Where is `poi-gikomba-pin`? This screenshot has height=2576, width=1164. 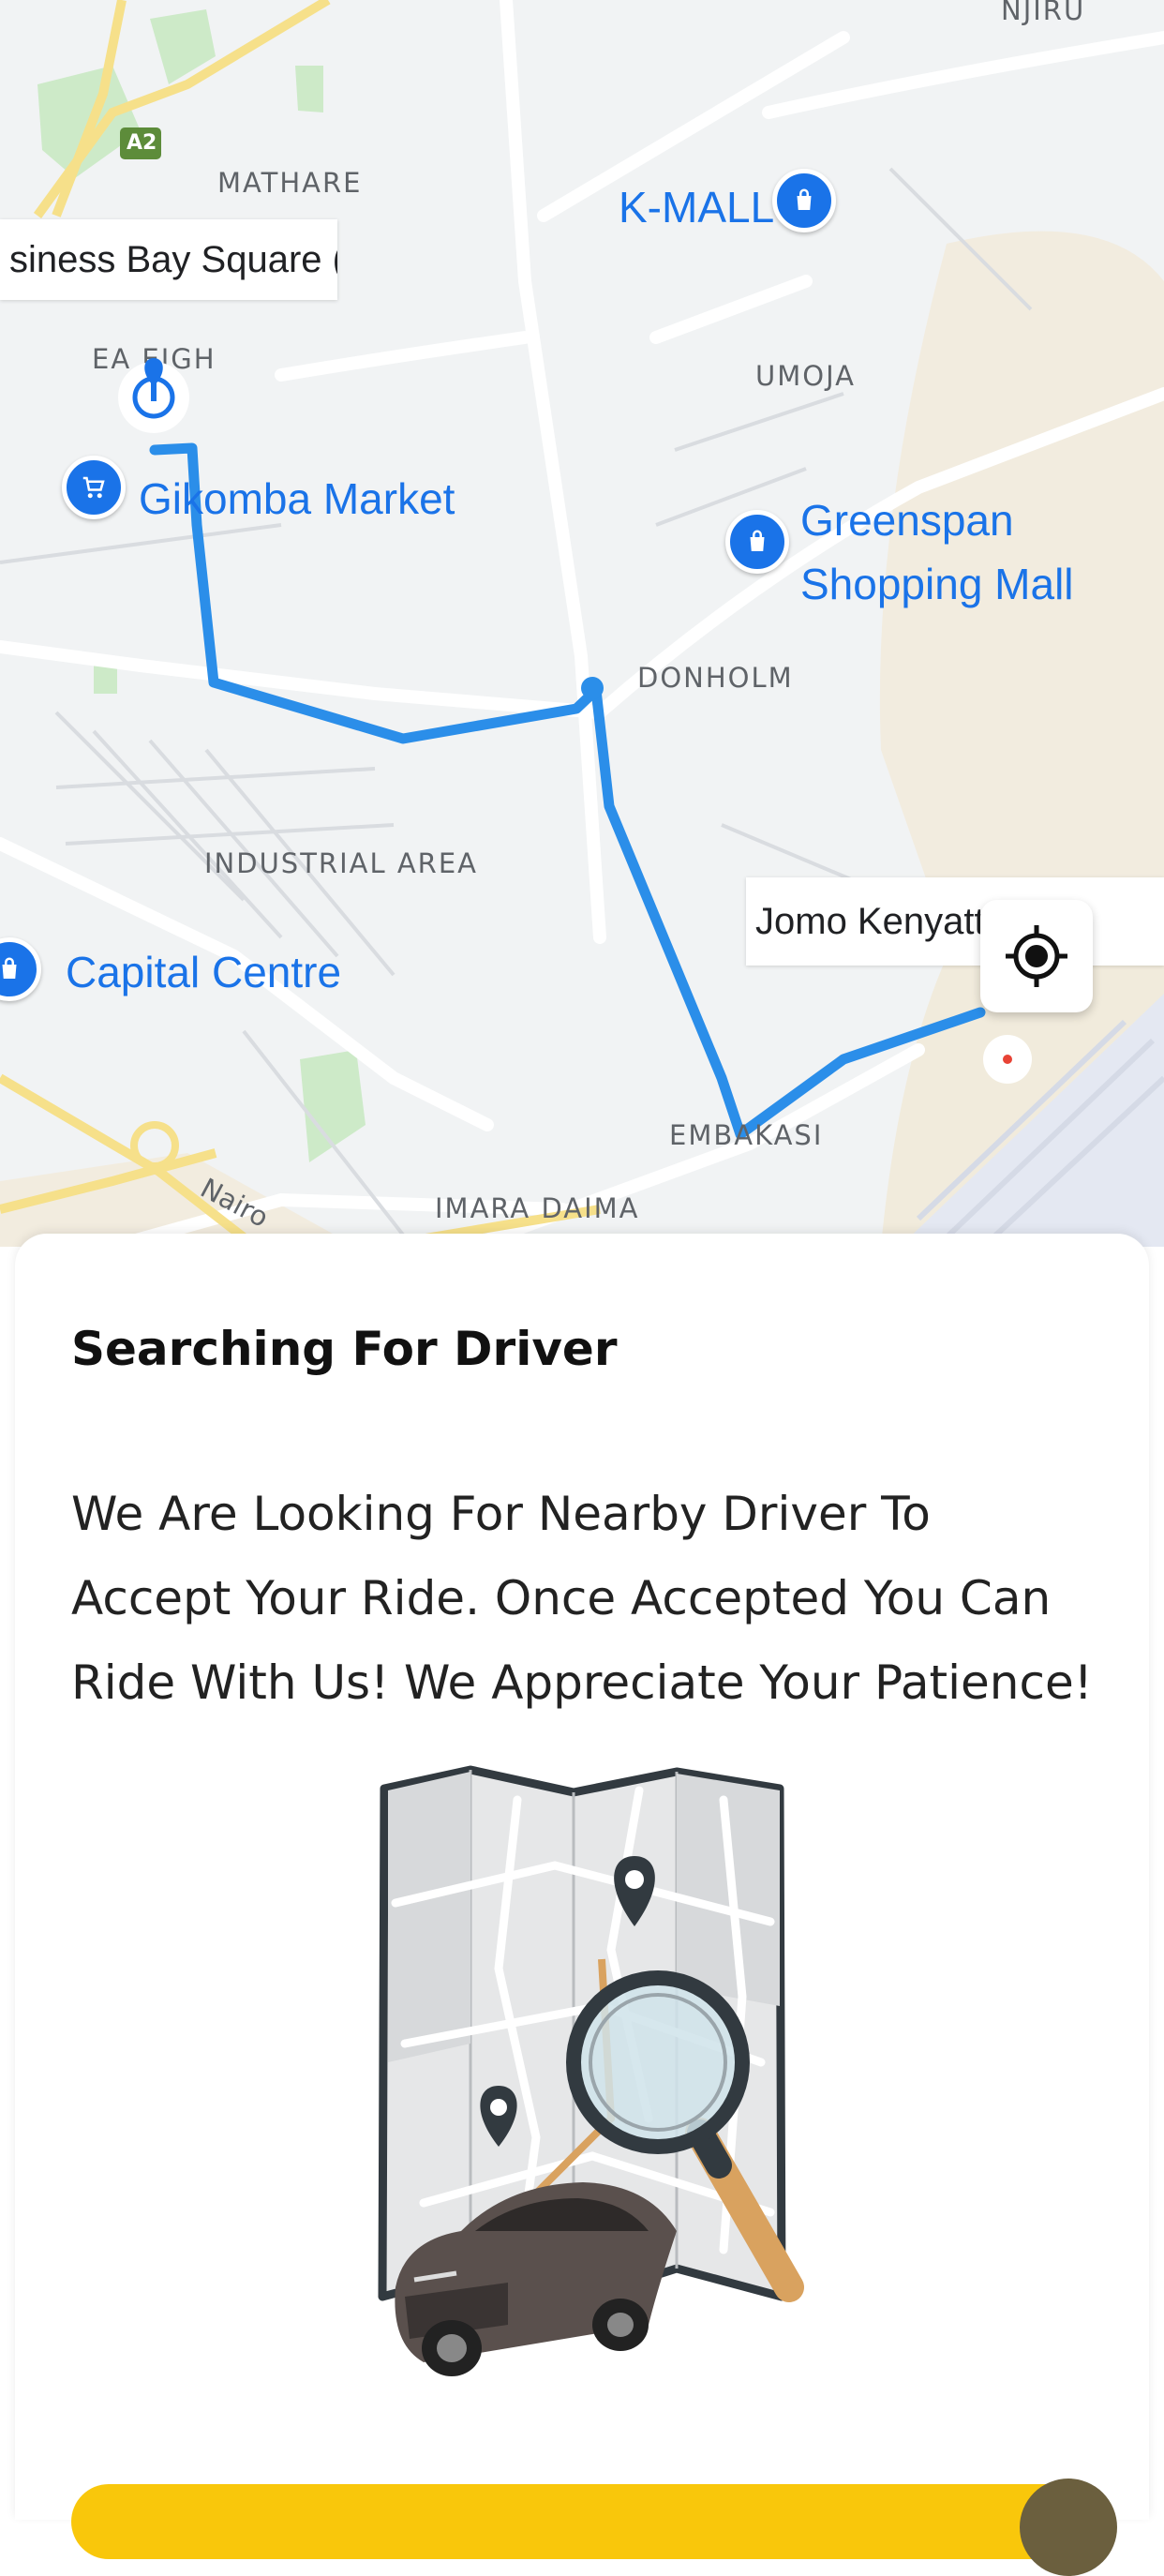 poi-gikomba-pin is located at coordinates (94, 488).